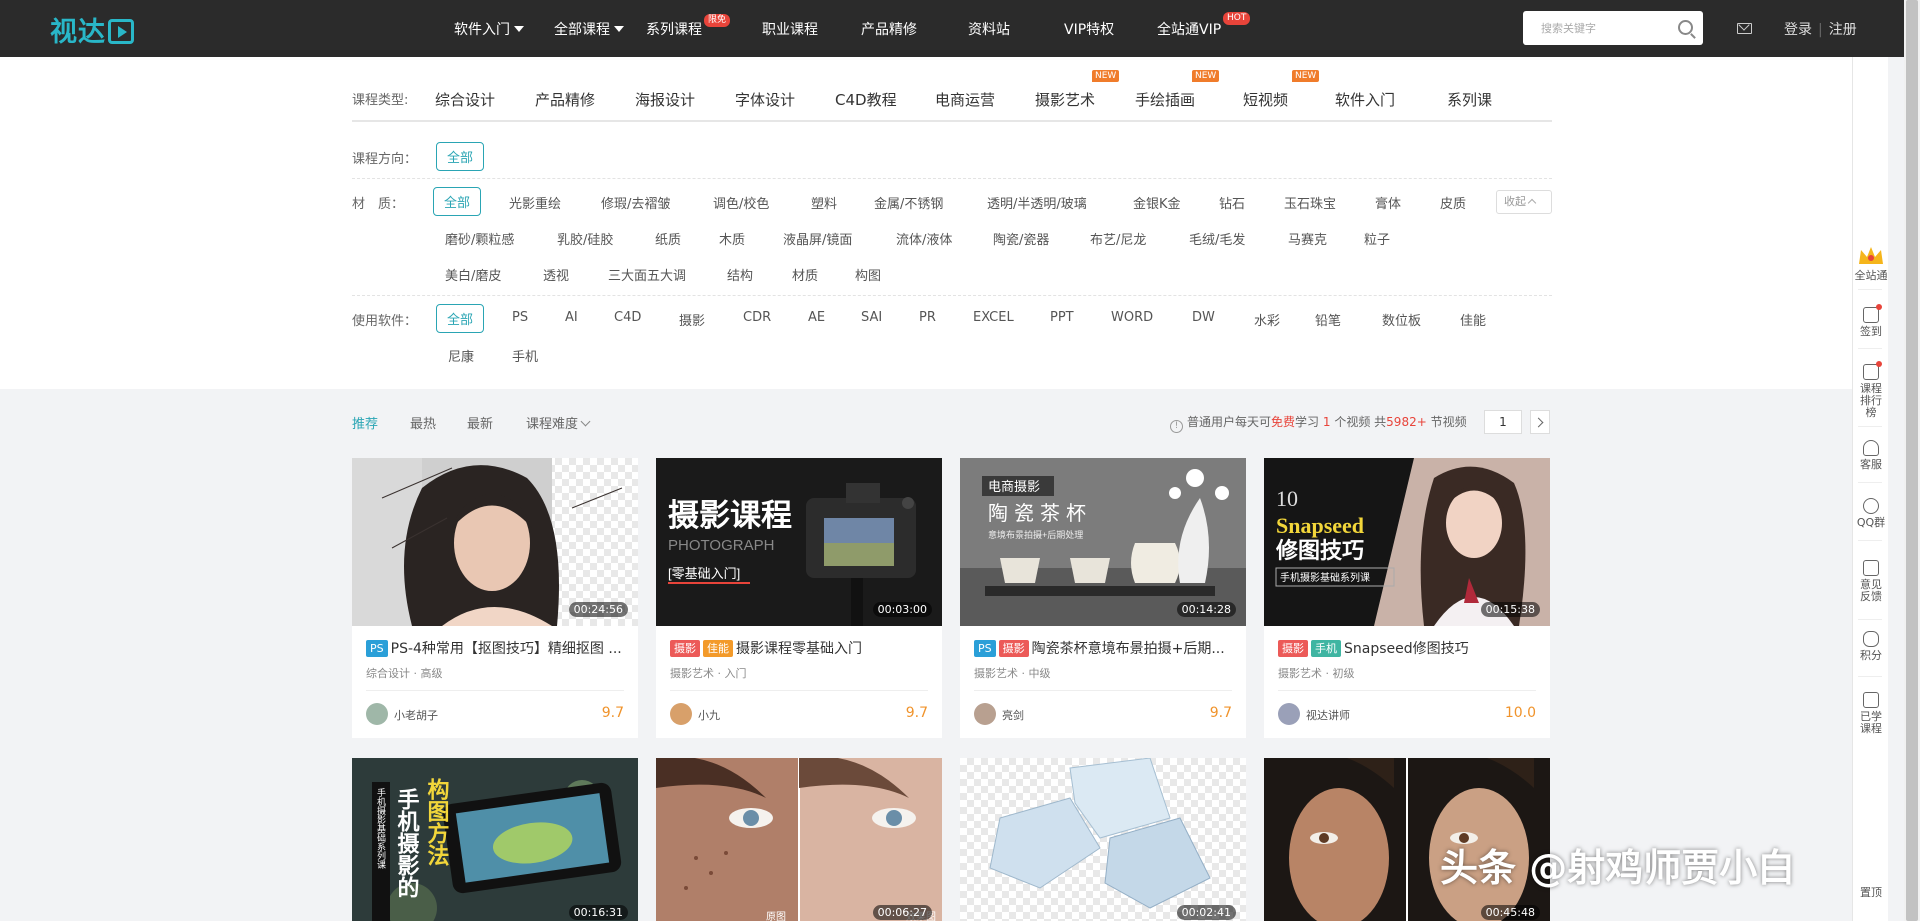 The width and height of the screenshot is (1920, 921). I want to click on course-thumbnail: 电商摄影 陶瓷茶杯 意境布景拍摄+后期处理 00:14:28, so click(1103, 542).